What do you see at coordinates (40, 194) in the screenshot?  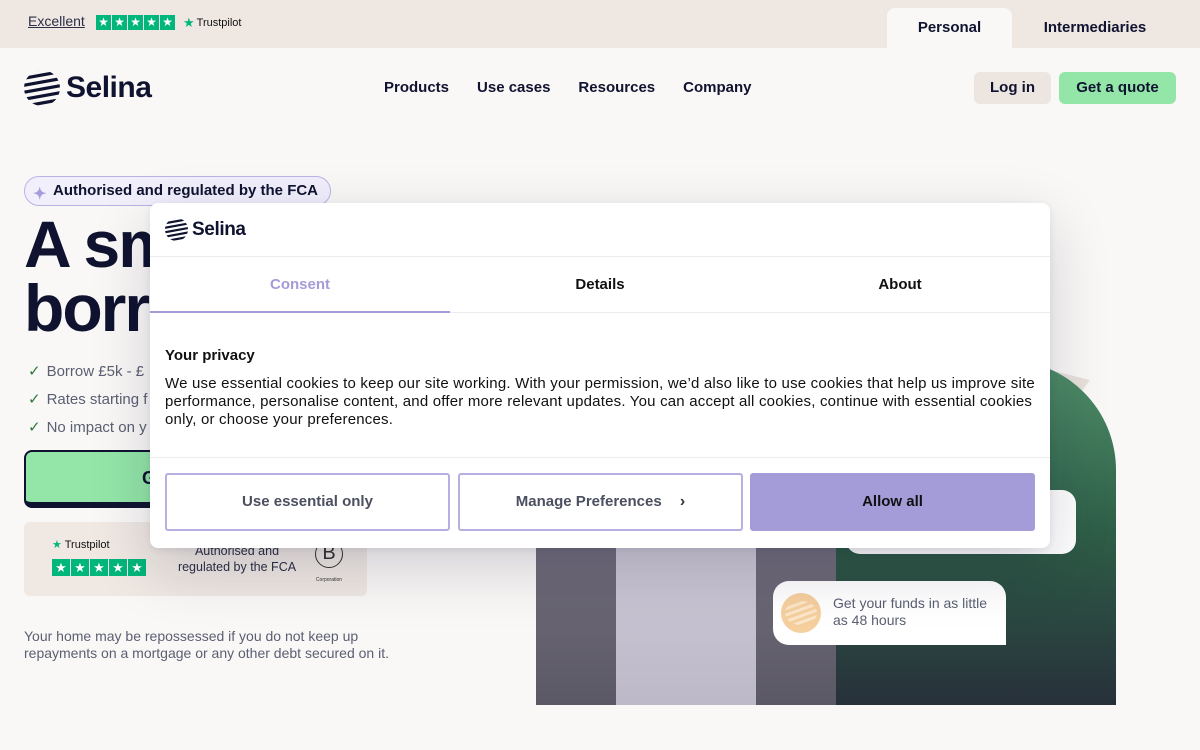 I see `sparkle-icon: ✦` at bounding box center [40, 194].